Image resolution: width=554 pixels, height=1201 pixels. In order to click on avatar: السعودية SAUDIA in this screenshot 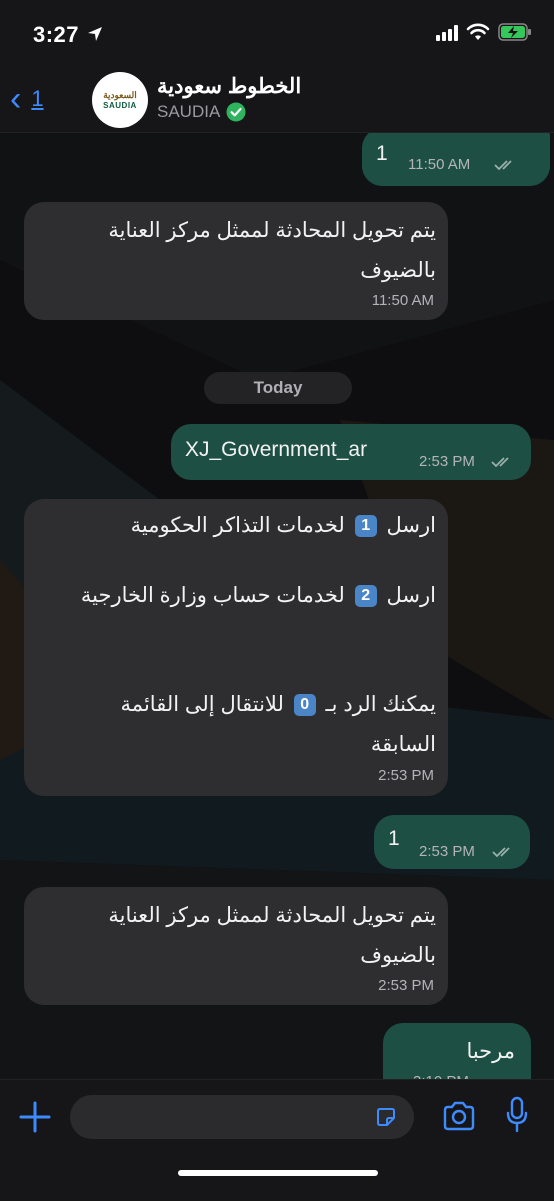, I will do `click(120, 100)`.